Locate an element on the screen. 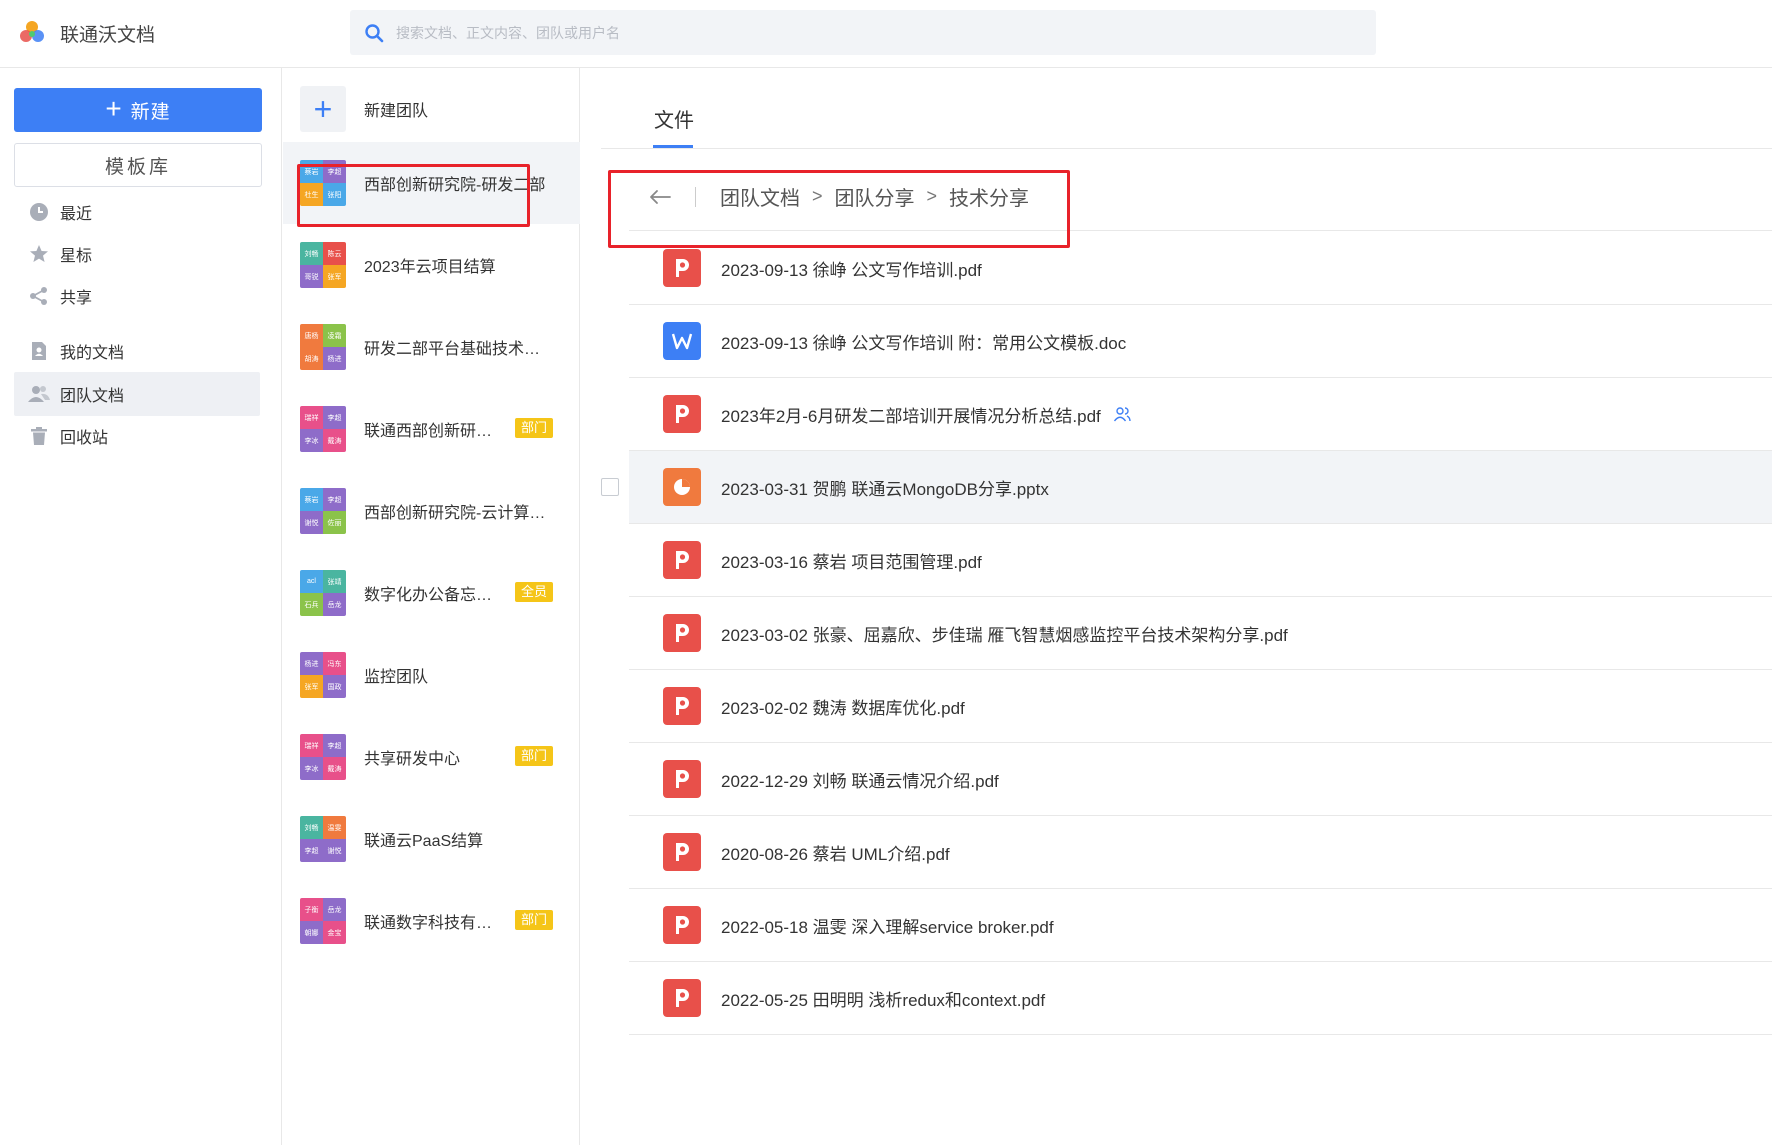  top-header: 联通沃文档 is located at coordinates (886, 34).